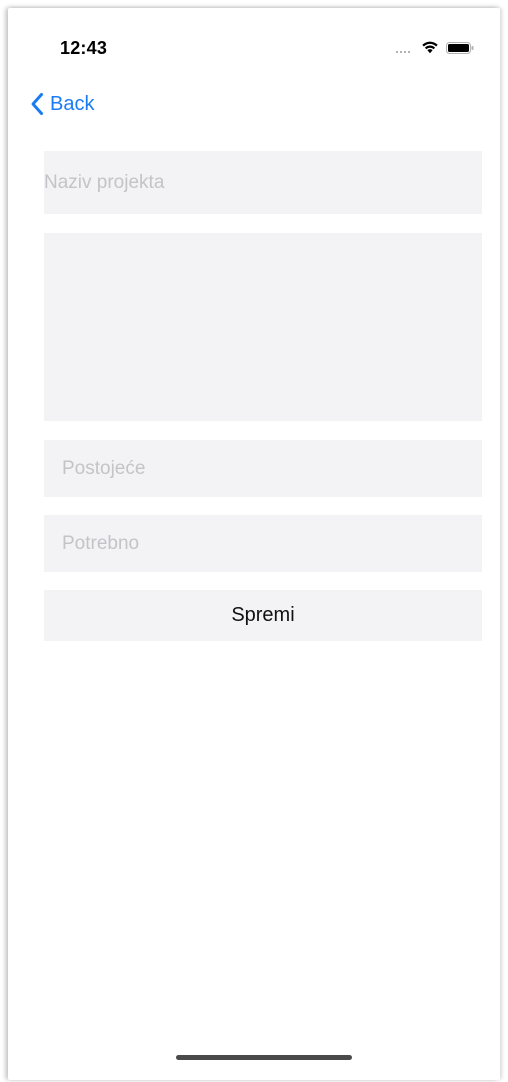  I want to click on project-name-field-container, so click(263, 182).